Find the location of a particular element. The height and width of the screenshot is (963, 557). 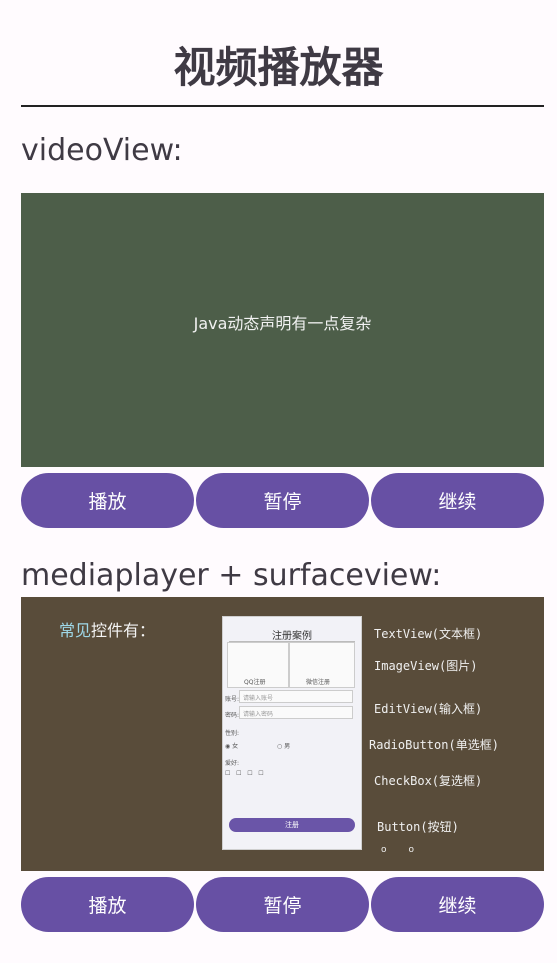

decorative-dots: oo is located at coordinates (409, 850).